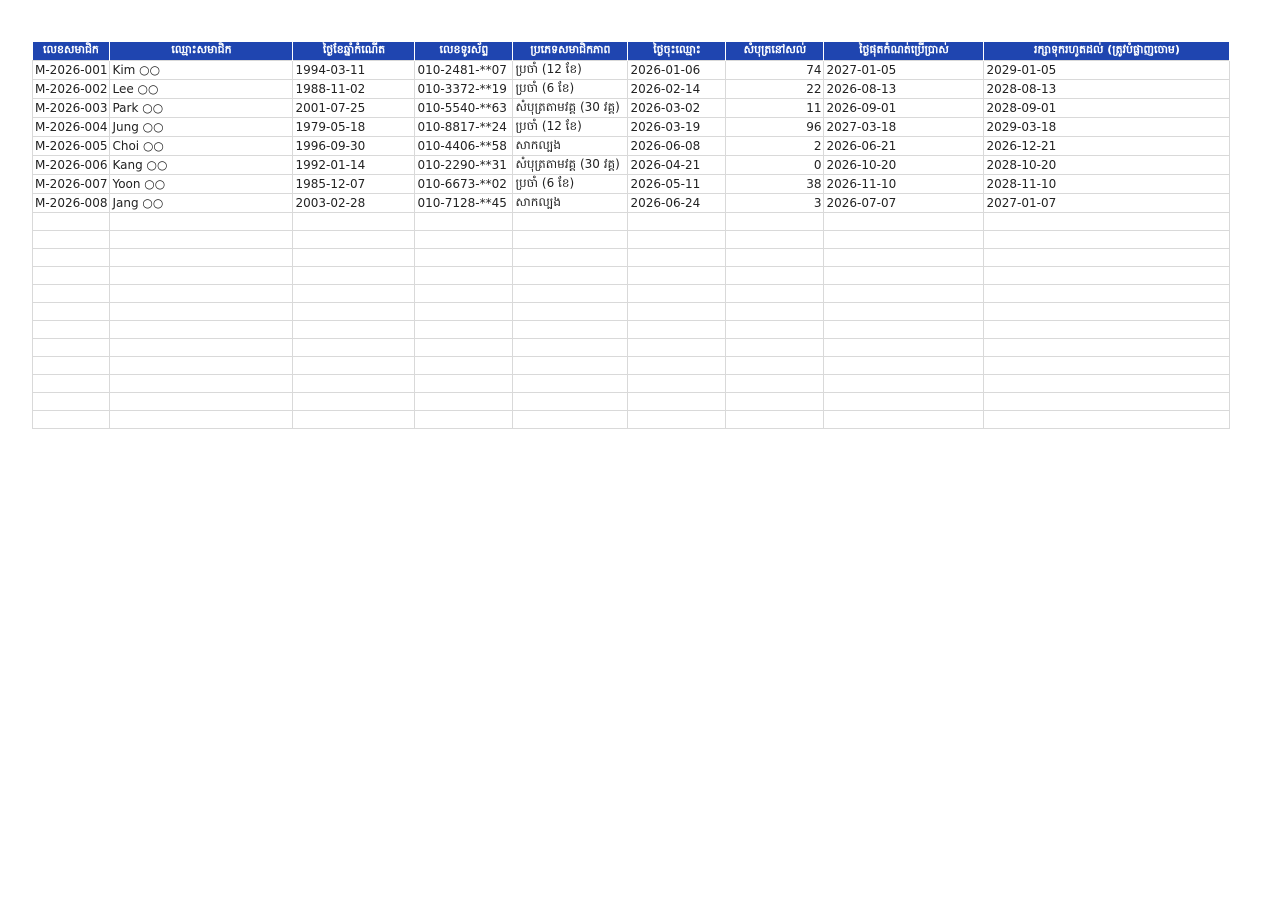 The width and height of the screenshot is (1272, 900). I want to click on registration-date-cell: 2026-05-11, so click(677, 184).